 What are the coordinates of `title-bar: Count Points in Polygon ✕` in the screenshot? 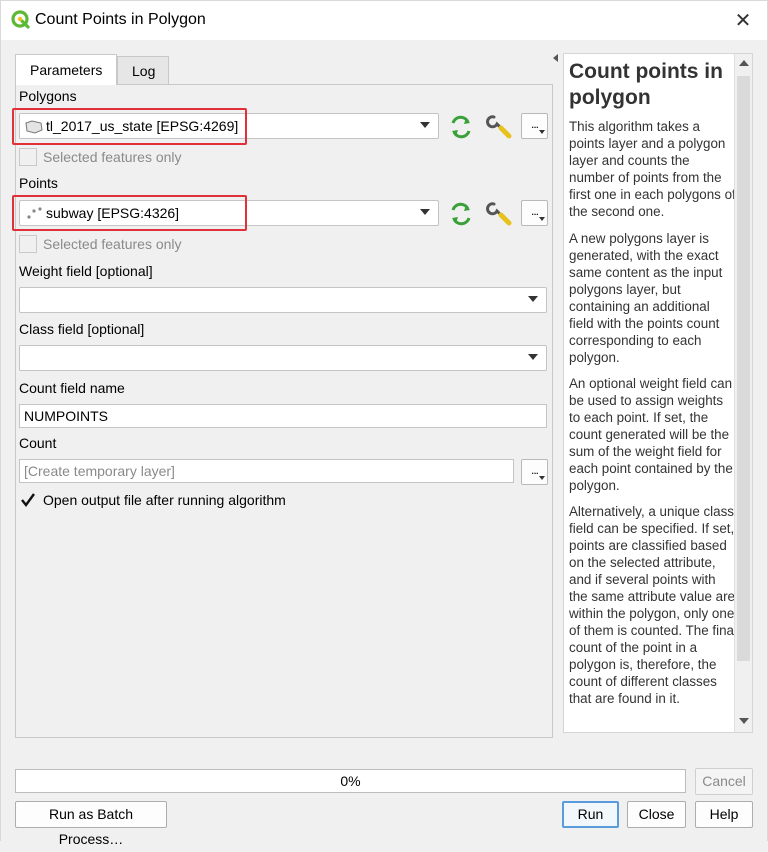 It's located at (384, 20).